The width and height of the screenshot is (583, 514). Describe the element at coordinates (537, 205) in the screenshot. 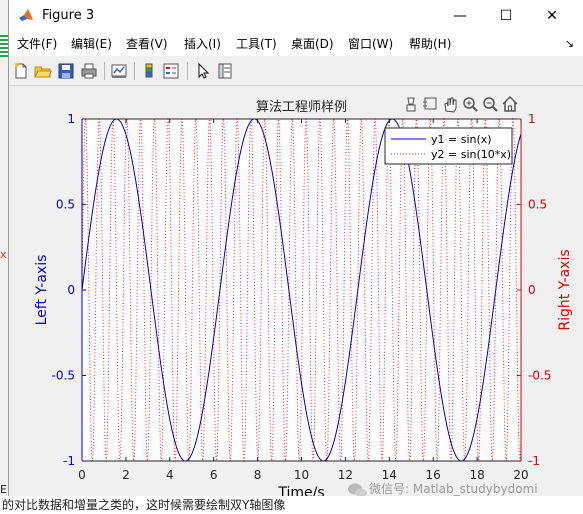

I see `right-y-tick-label: 0.5` at that location.